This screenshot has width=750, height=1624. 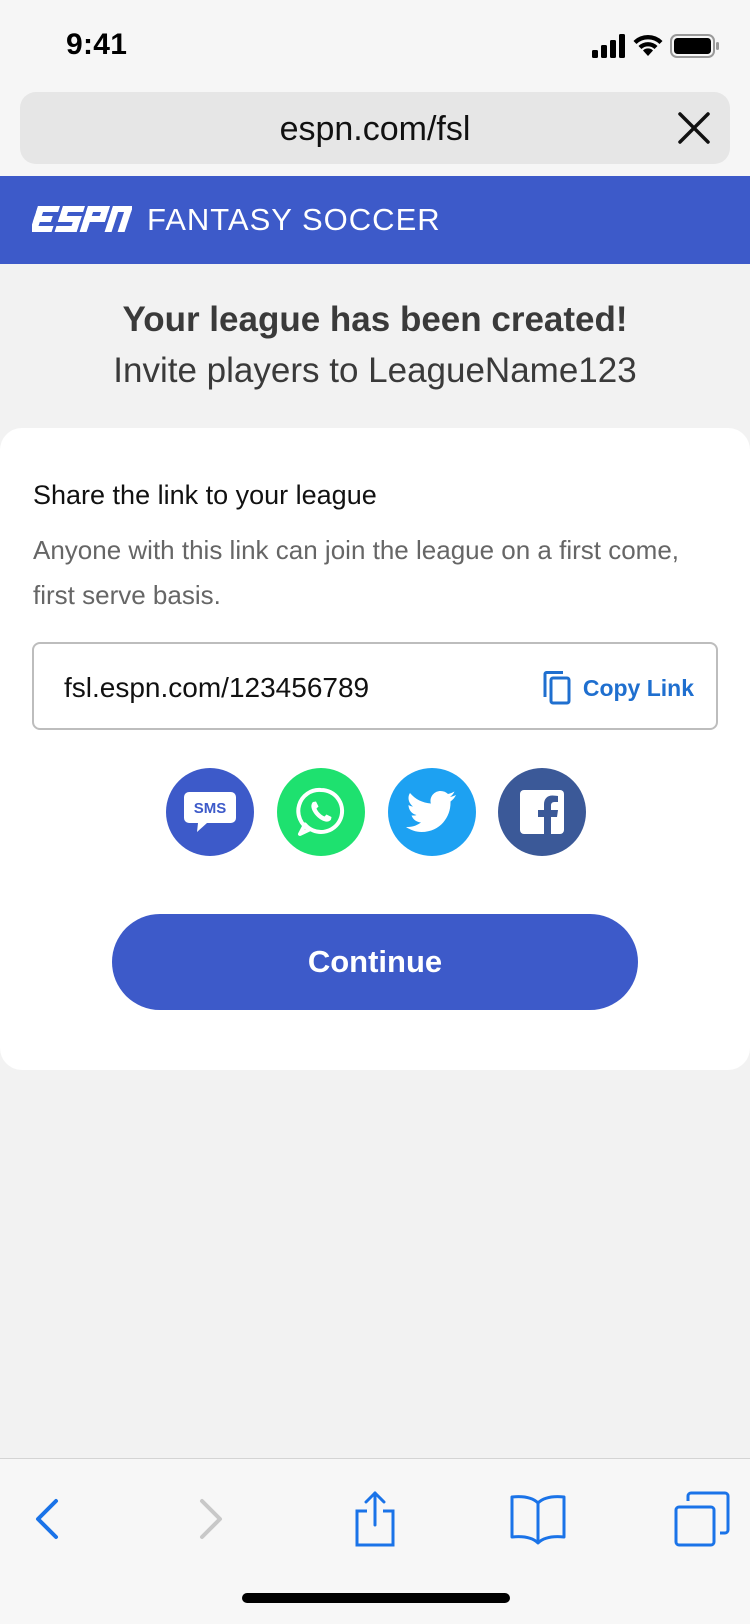 I want to click on cellular-signal-icon, so click(x=608, y=46).